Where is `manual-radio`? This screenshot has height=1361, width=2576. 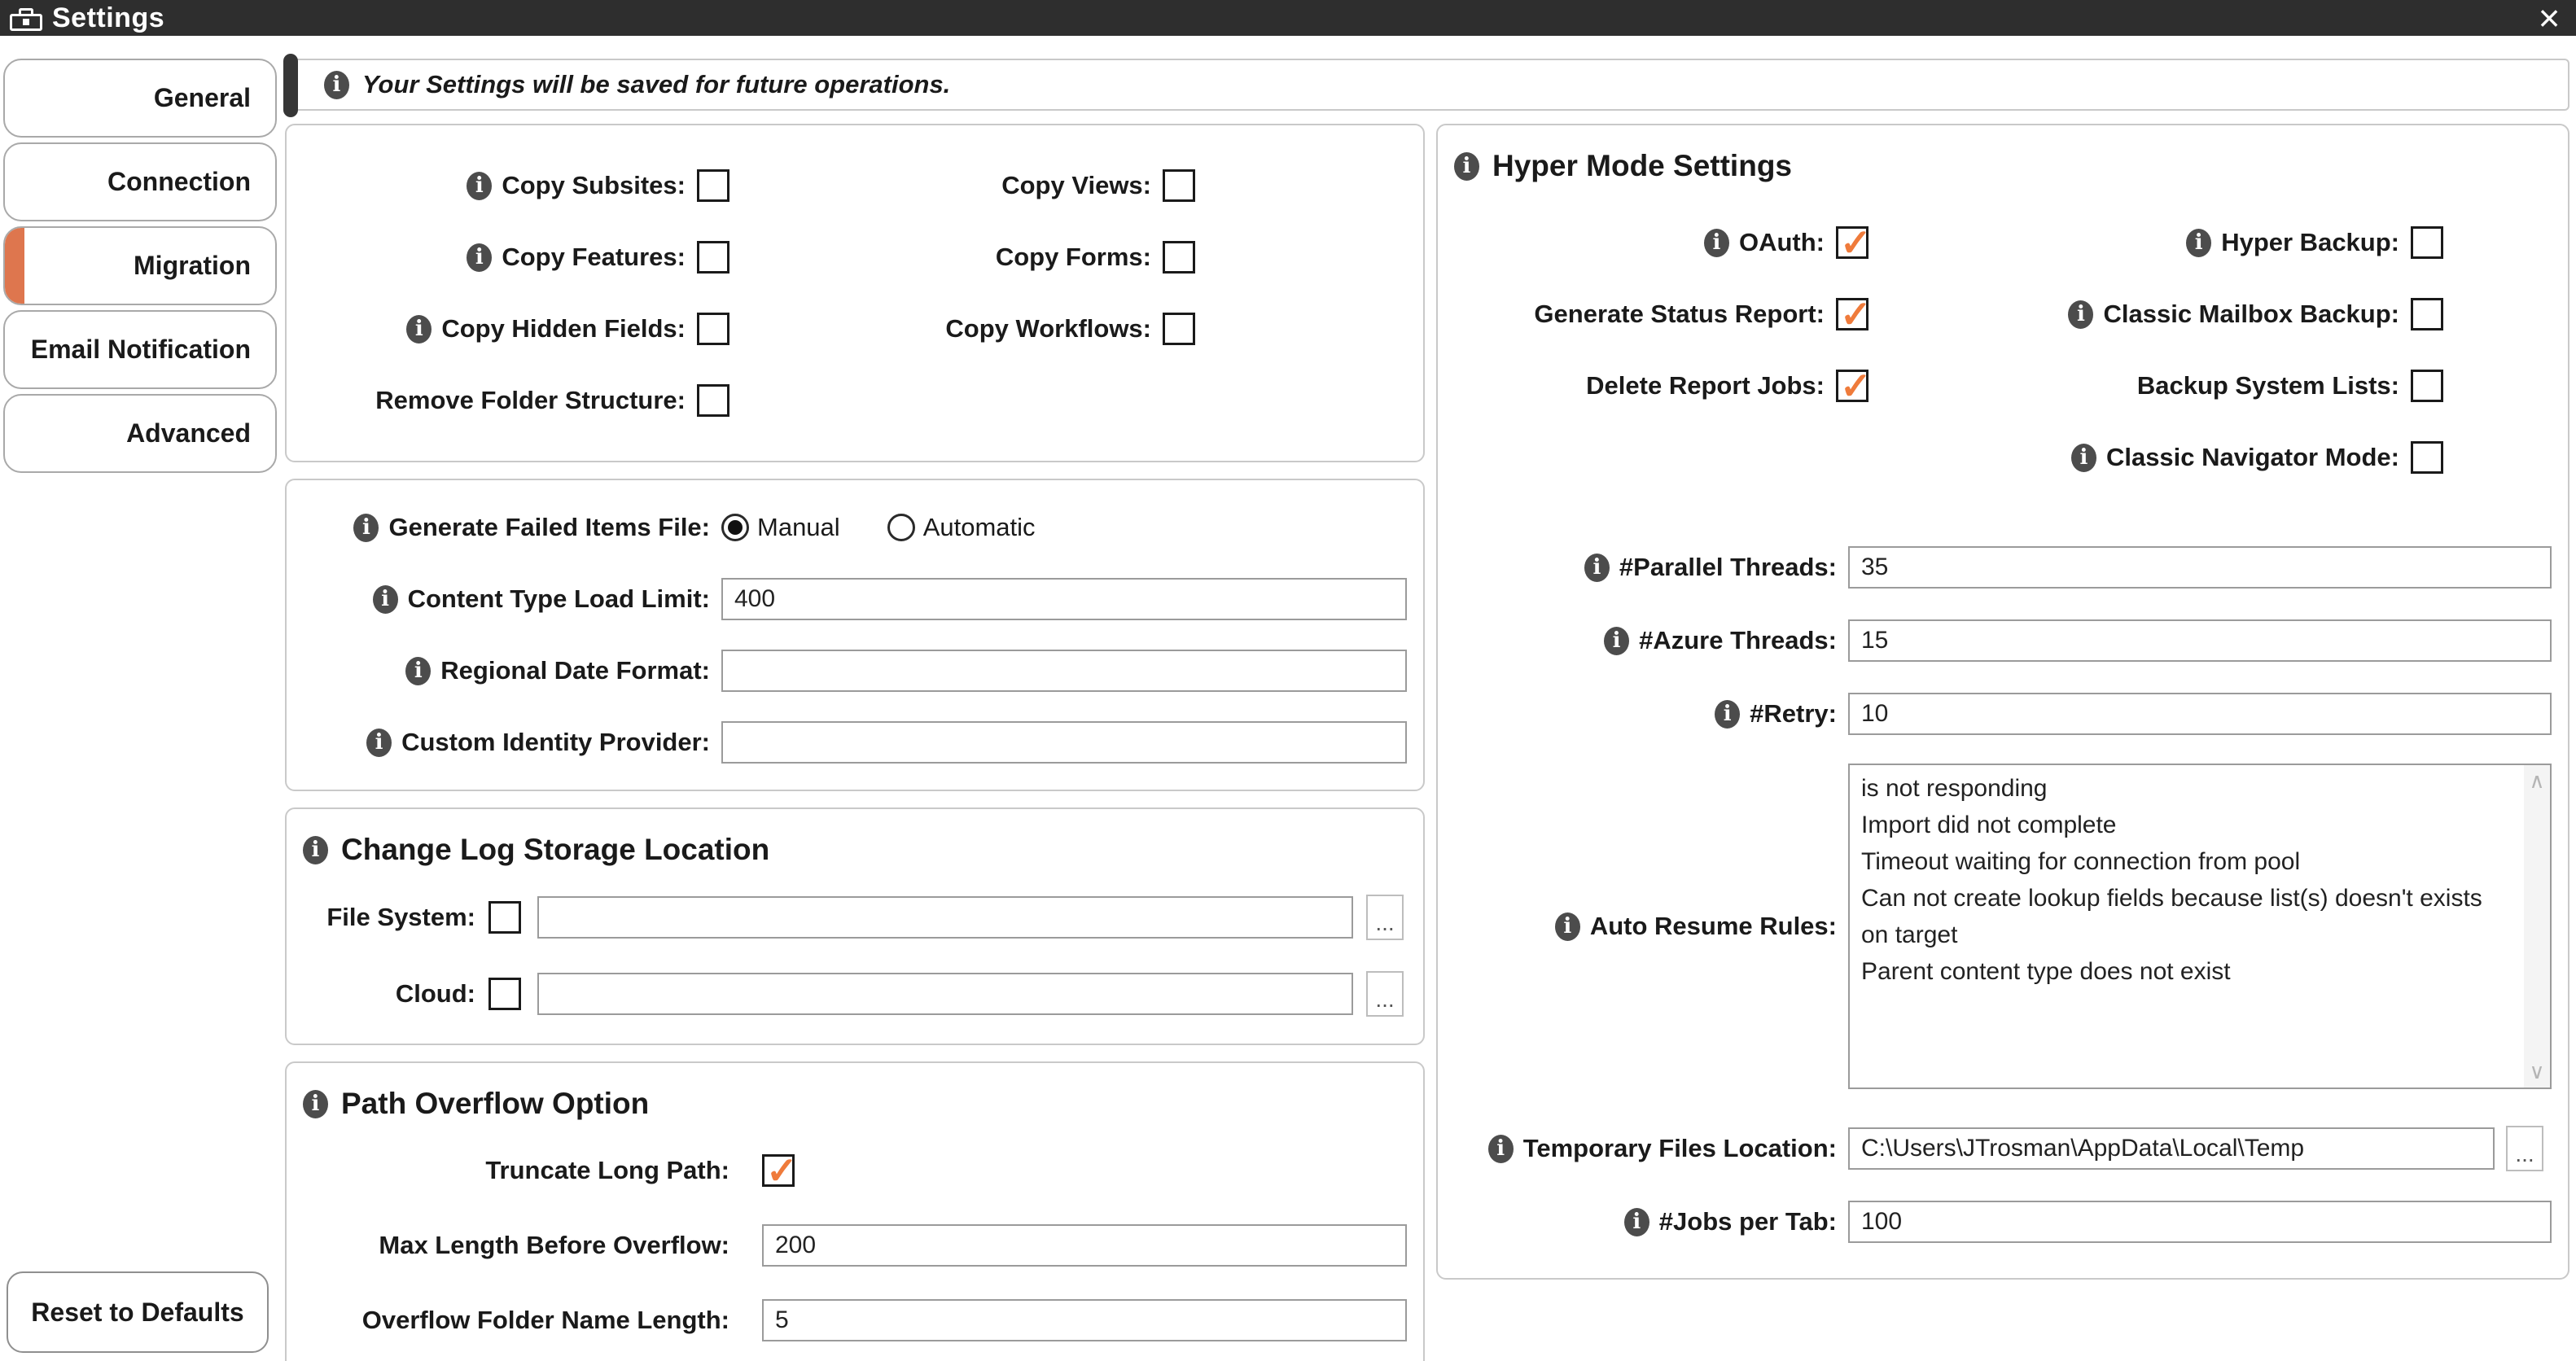
manual-radio is located at coordinates (735, 528).